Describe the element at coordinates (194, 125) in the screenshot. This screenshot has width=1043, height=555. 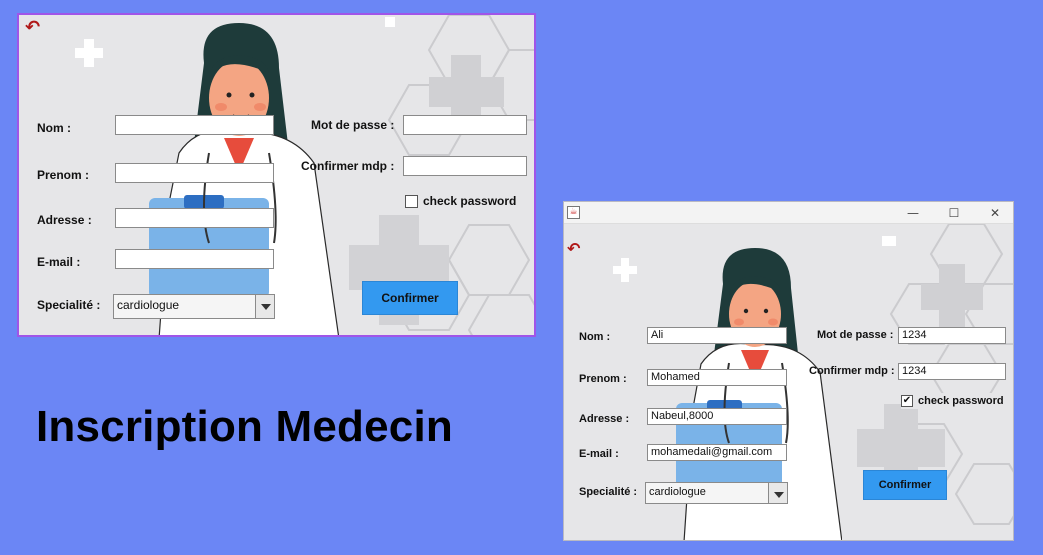
I see `nom-field` at that location.